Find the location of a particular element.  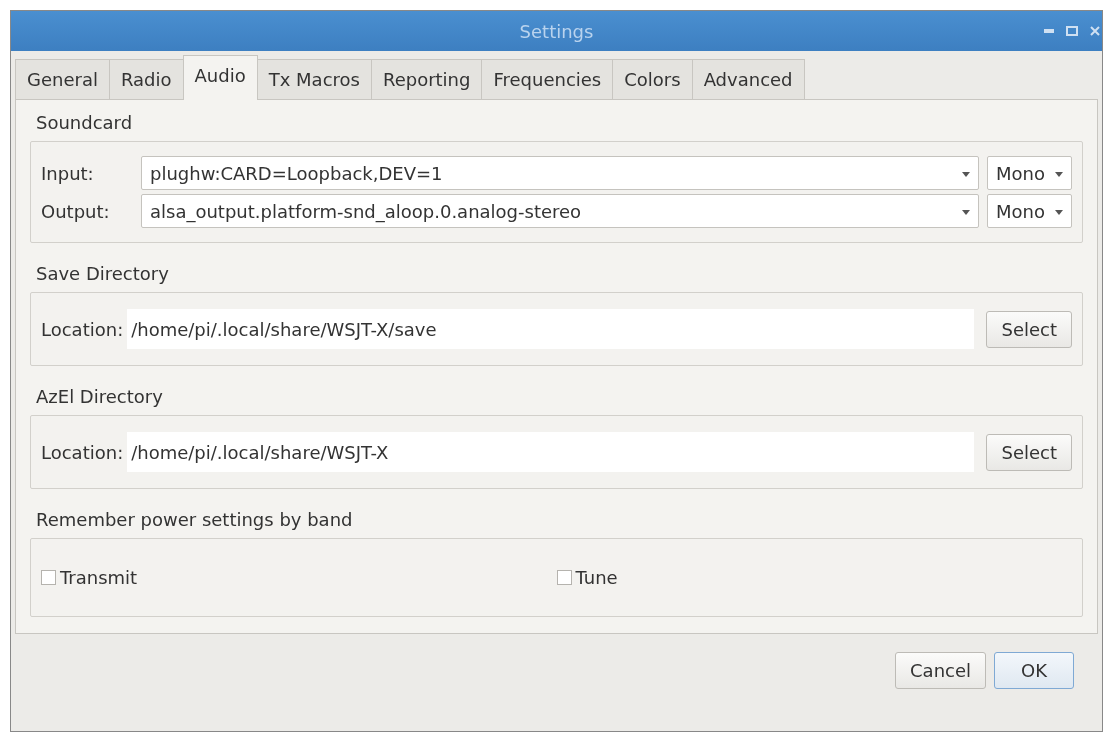

tab: Tx Macros is located at coordinates (314, 79).